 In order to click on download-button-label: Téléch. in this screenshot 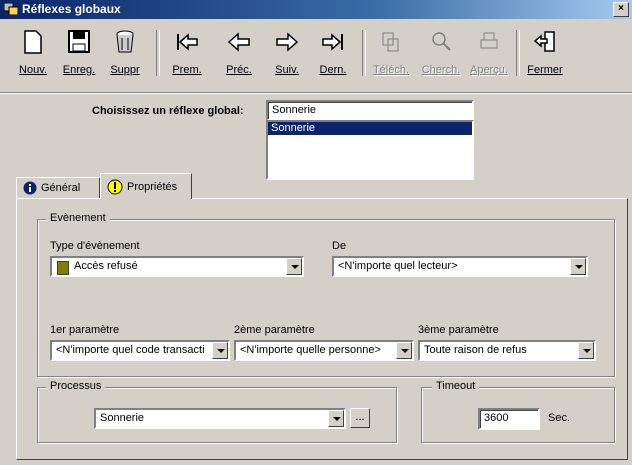, I will do `click(391, 70)`.